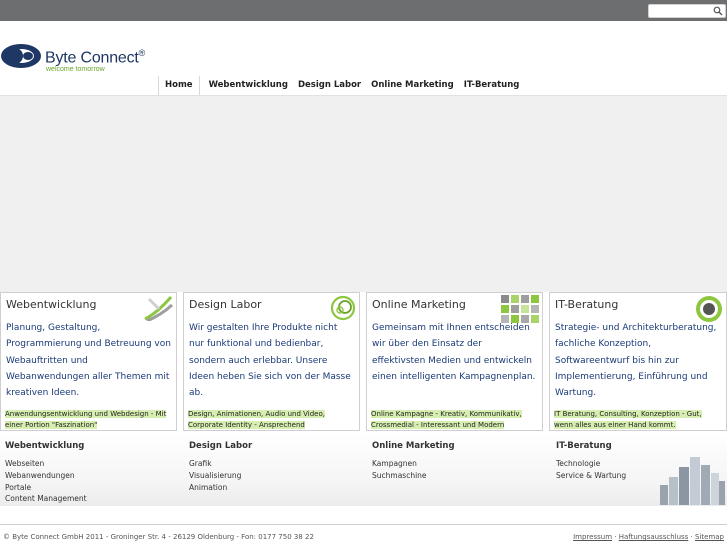  I want to click on sitemap-link: Suchmaschine, so click(447, 476).